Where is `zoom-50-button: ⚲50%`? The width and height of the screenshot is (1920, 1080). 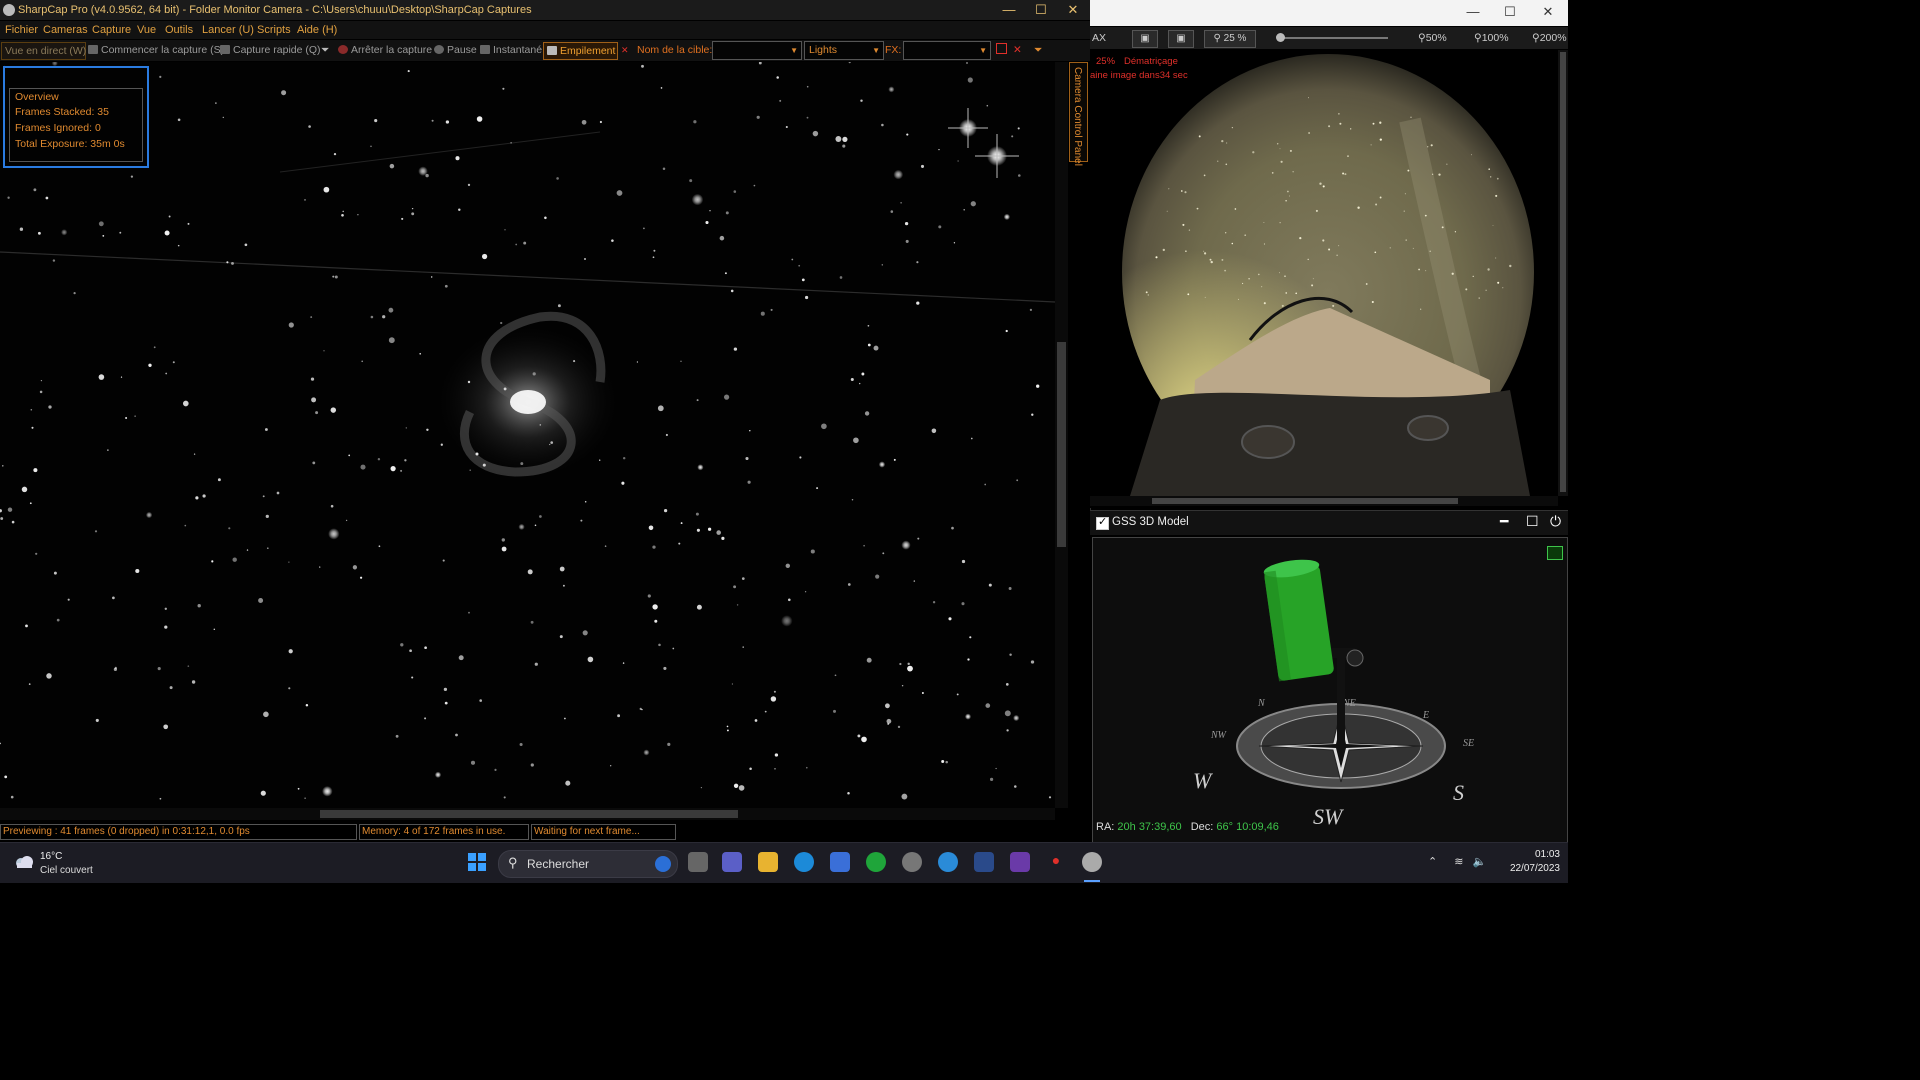 zoom-50-button: ⚲50% is located at coordinates (1432, 38).